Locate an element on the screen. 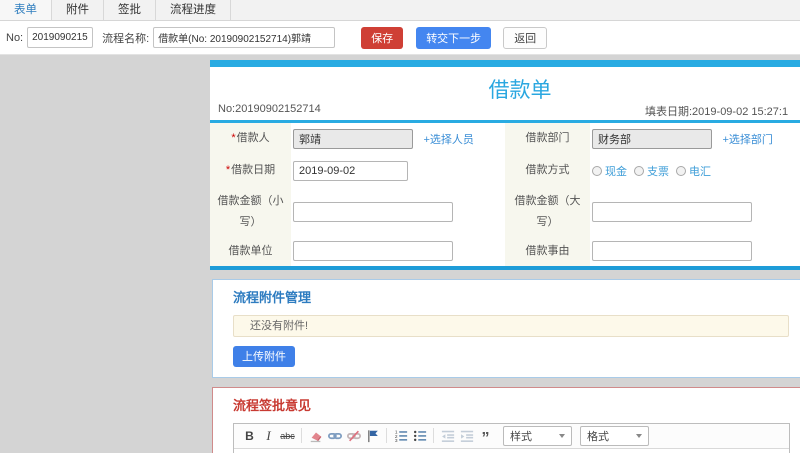 This screenshot has width=800, height=453. loan-method-radio-group: 现金 支票 电汇 is located at coordinates (696, 171).